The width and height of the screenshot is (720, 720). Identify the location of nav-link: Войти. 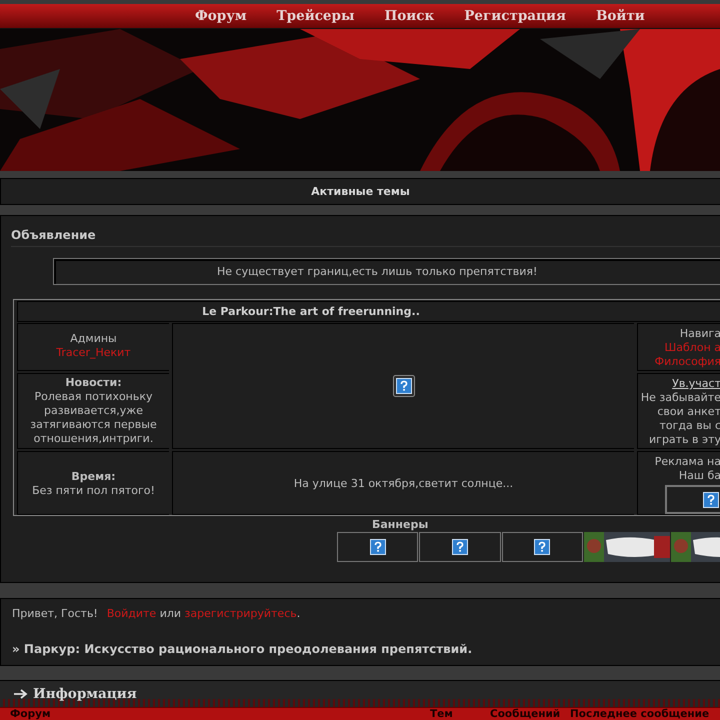
(620, 16).